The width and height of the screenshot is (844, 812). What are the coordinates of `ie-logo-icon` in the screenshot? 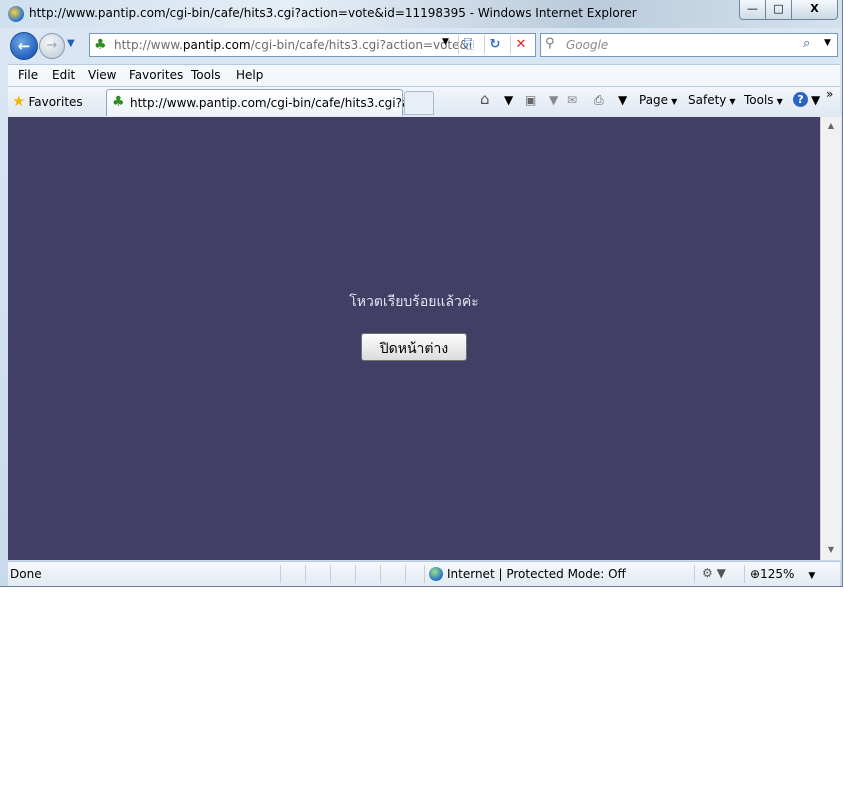 It's located at (16, 14).